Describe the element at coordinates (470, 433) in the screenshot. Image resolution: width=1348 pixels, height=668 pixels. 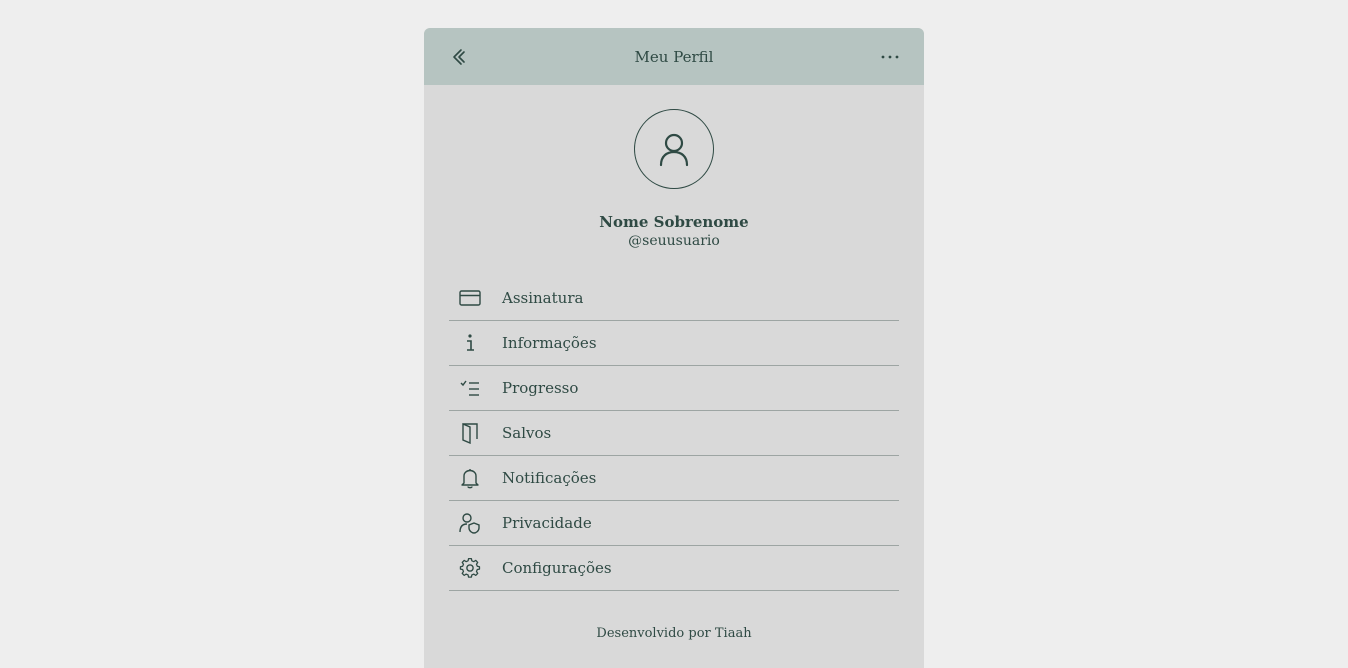
I see `door-icon` at that location.